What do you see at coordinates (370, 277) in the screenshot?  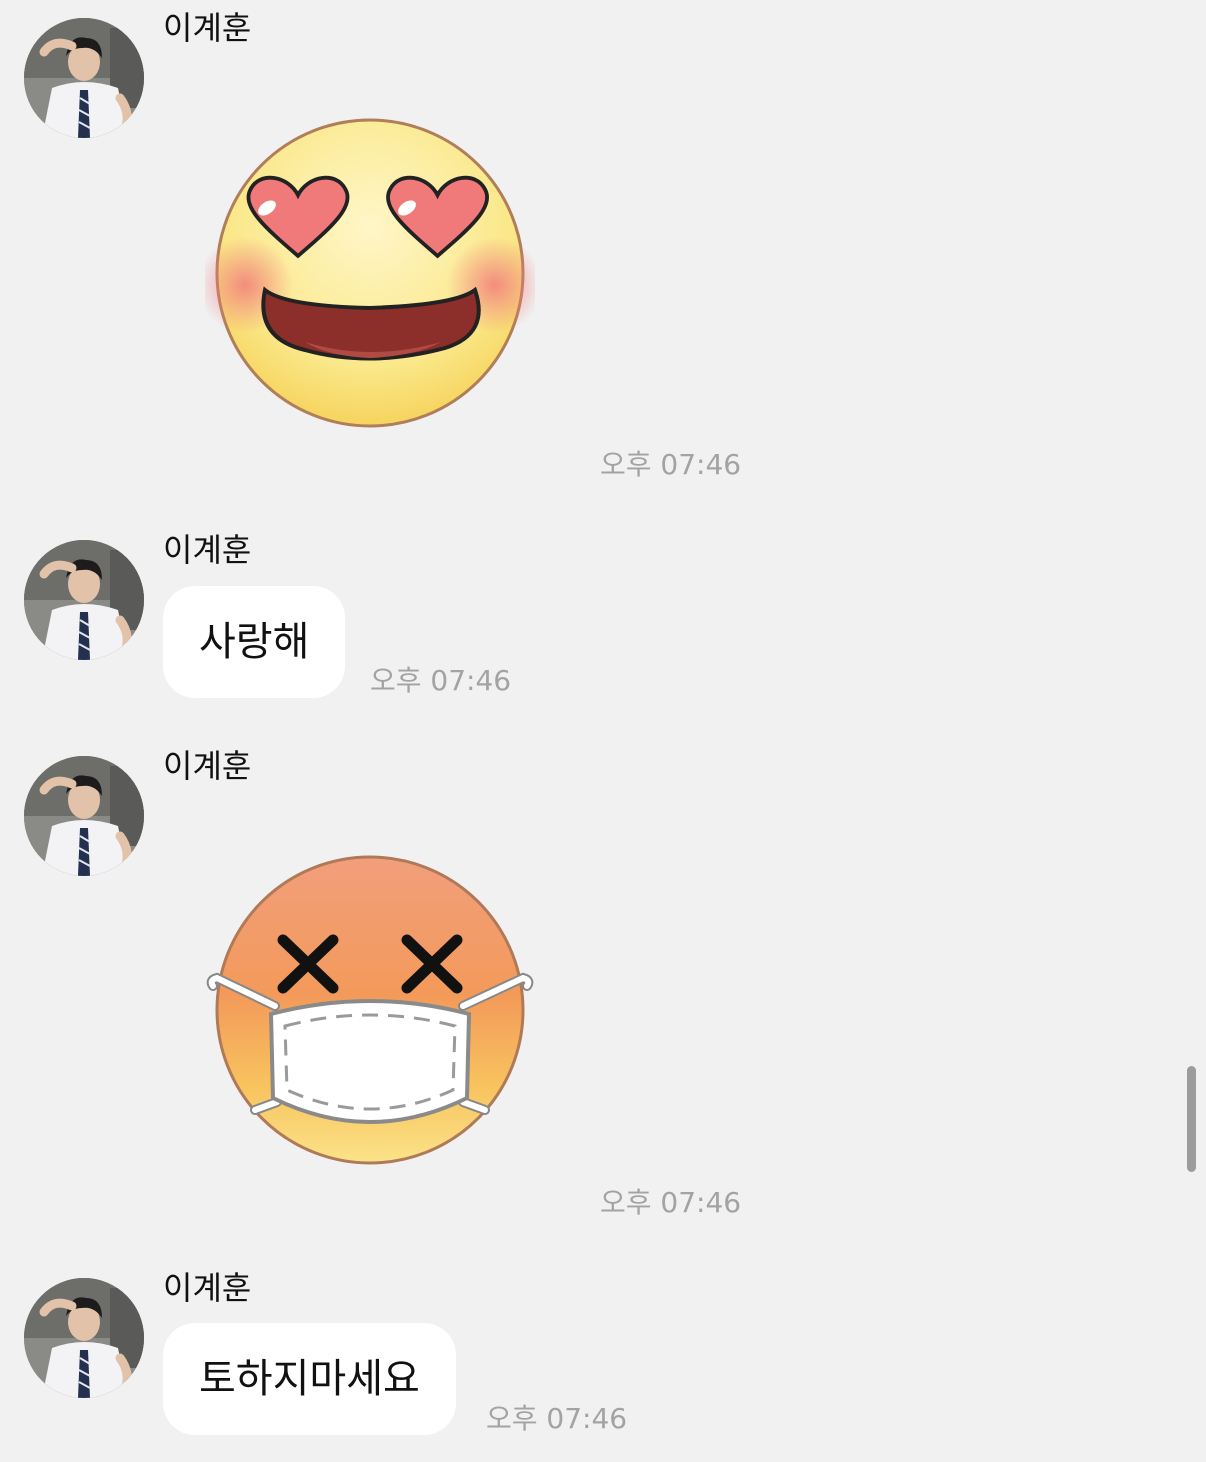 I see `heart-eyes-smile-icon` at bounding box center [370, 277].